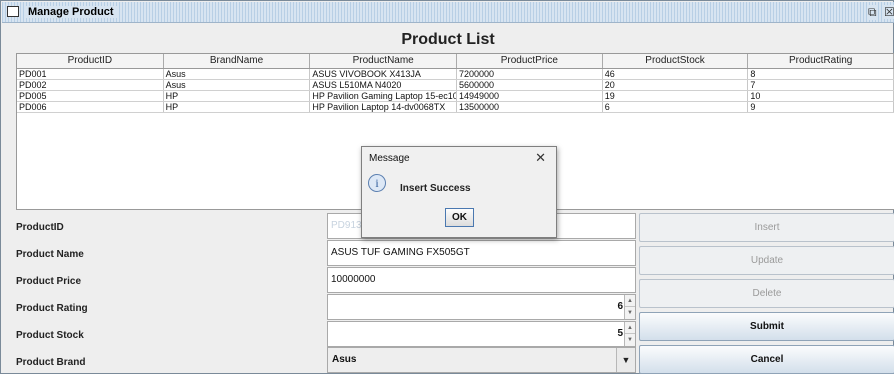  I want to click on ok-button: OK, so click(459, 217).